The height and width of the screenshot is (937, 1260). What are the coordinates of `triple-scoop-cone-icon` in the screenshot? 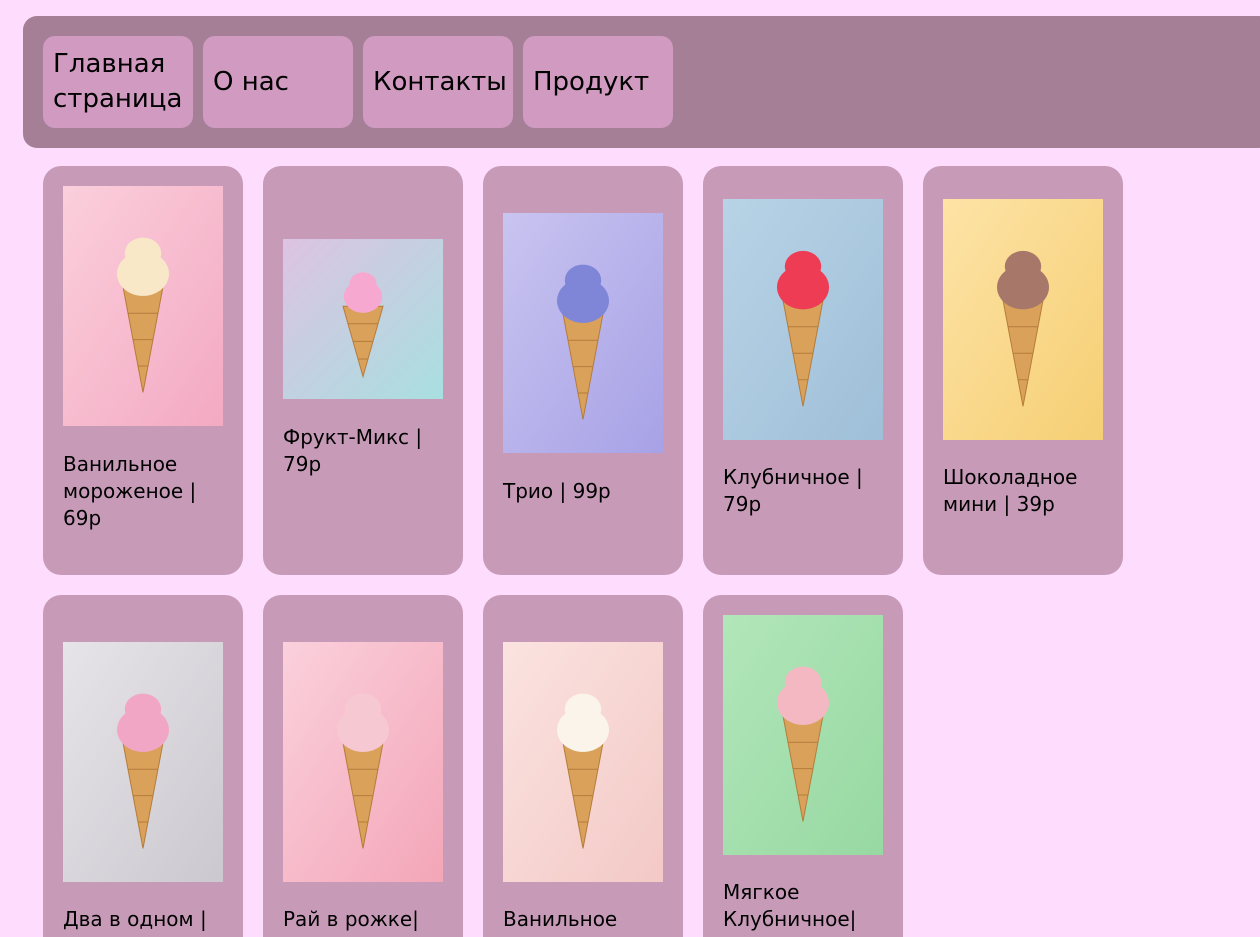 It's located at (583, 333).